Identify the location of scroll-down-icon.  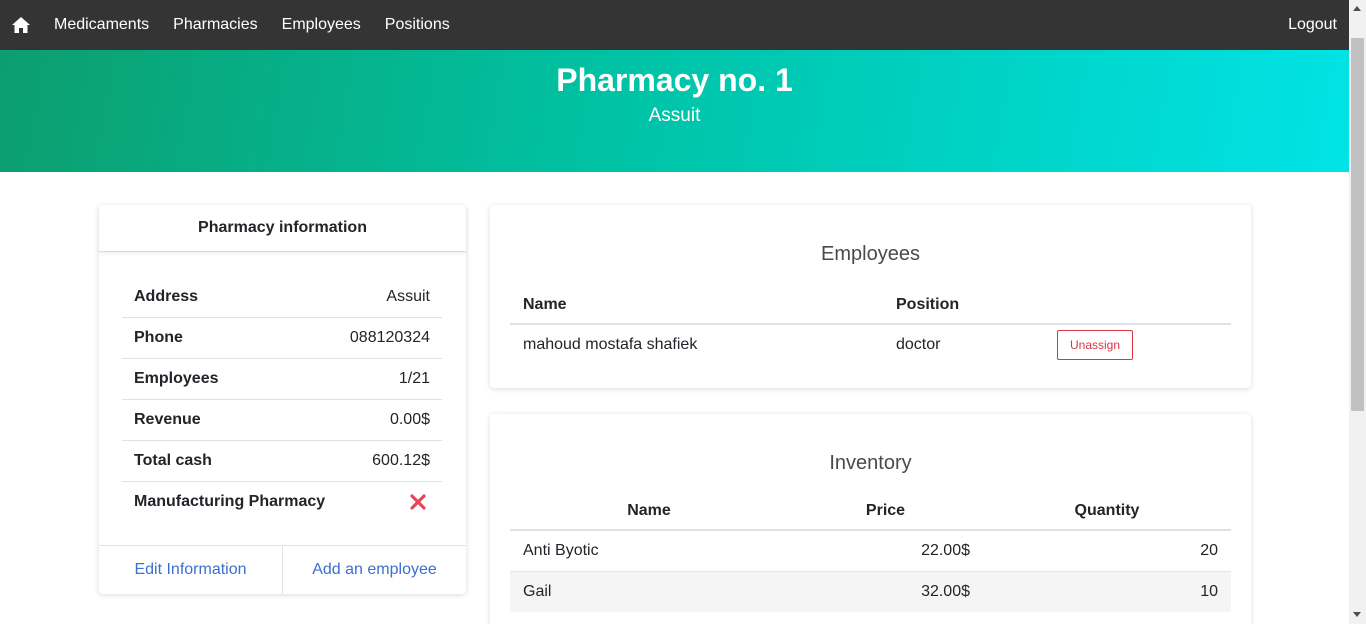
(1357, 614).